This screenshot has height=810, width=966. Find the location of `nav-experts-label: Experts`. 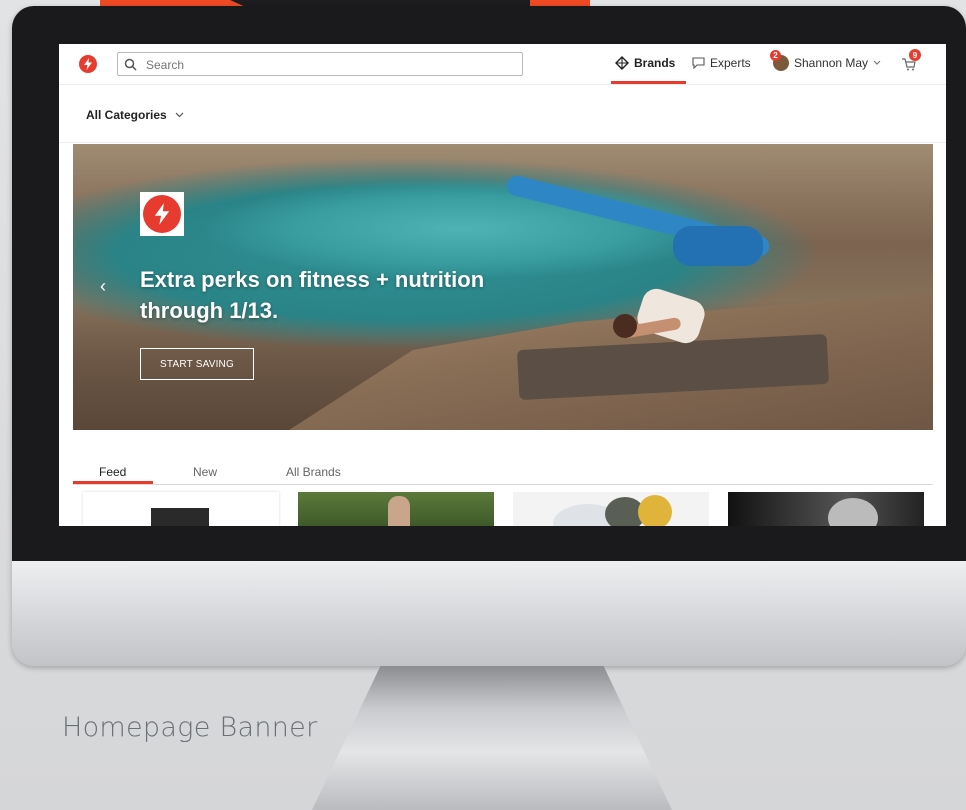

nav-experts-label: Experts is located at coordinates (730, 63).